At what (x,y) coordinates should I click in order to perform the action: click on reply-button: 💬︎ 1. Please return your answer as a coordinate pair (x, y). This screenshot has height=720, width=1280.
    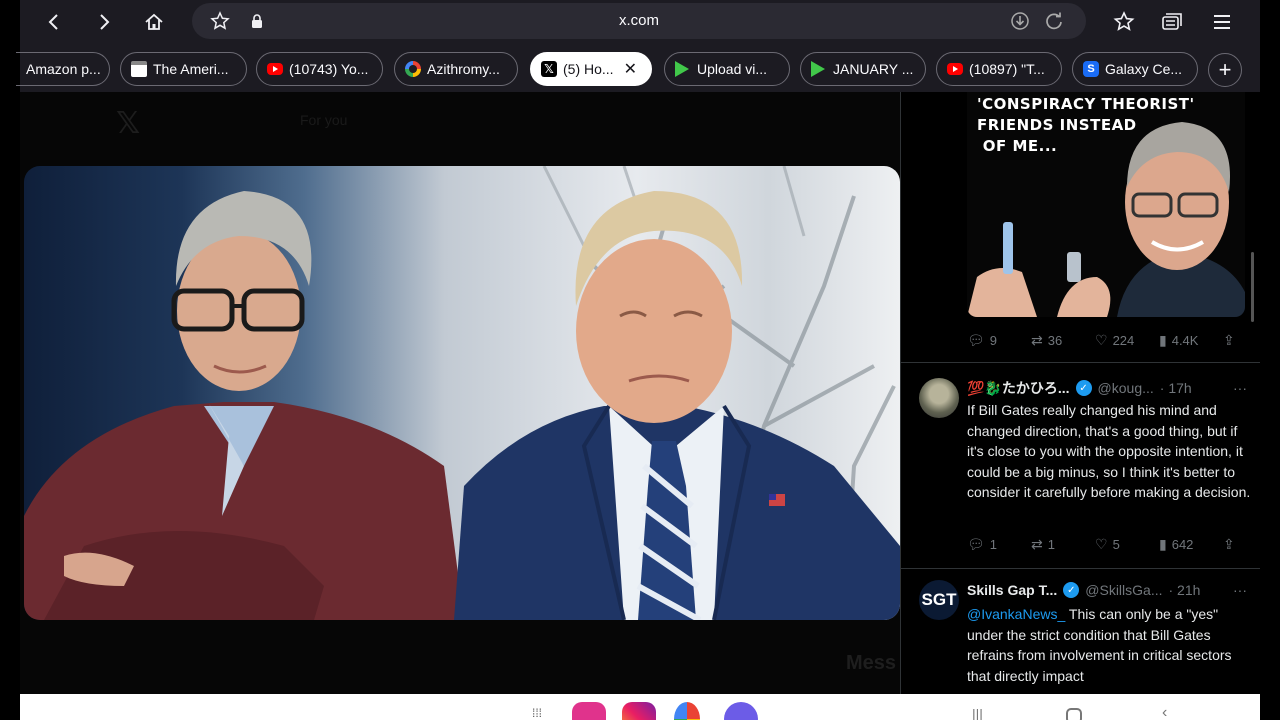
    Looking at the image, I should click on (999, 544).